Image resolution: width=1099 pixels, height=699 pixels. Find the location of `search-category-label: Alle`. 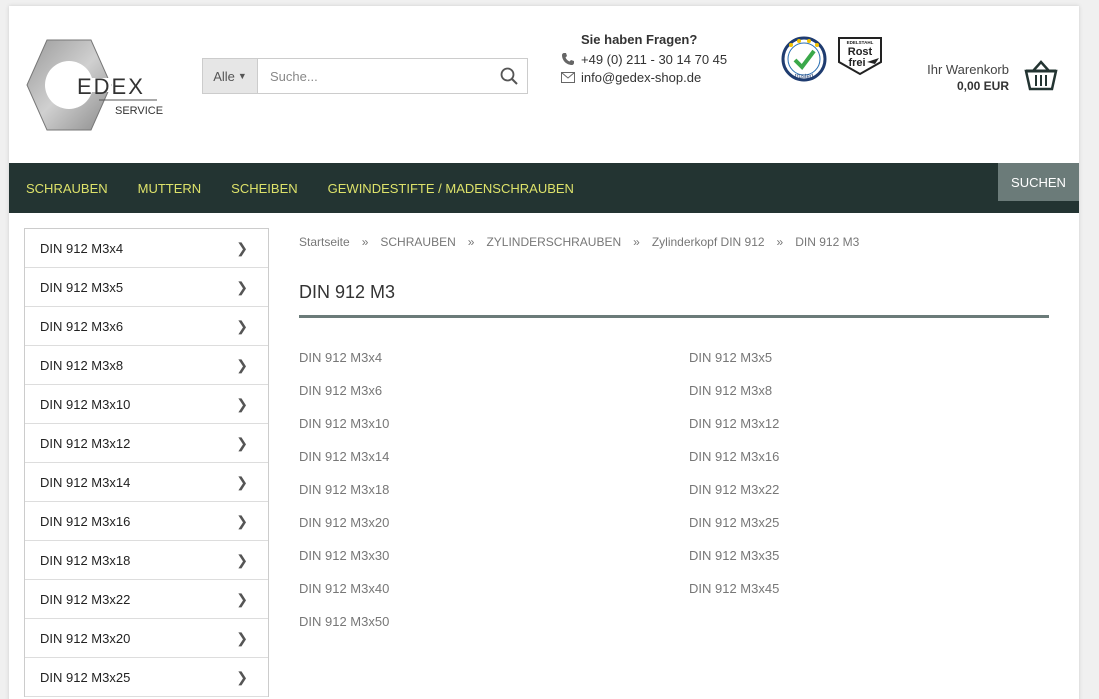

search-category-label: Alle is located at coordinates (224, 76).